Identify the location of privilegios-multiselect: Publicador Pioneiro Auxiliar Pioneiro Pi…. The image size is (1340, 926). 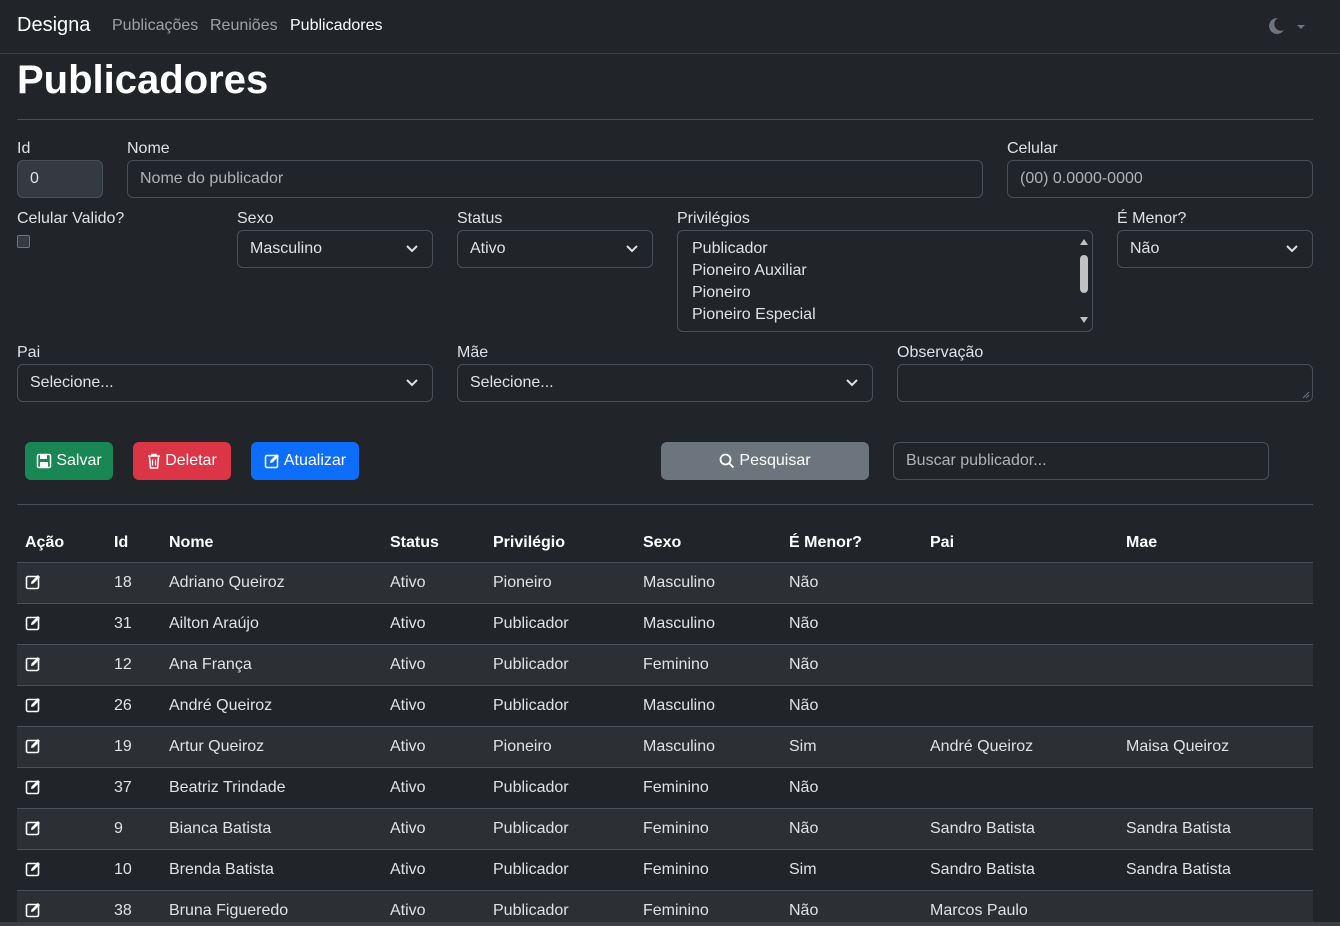
(885, 281).